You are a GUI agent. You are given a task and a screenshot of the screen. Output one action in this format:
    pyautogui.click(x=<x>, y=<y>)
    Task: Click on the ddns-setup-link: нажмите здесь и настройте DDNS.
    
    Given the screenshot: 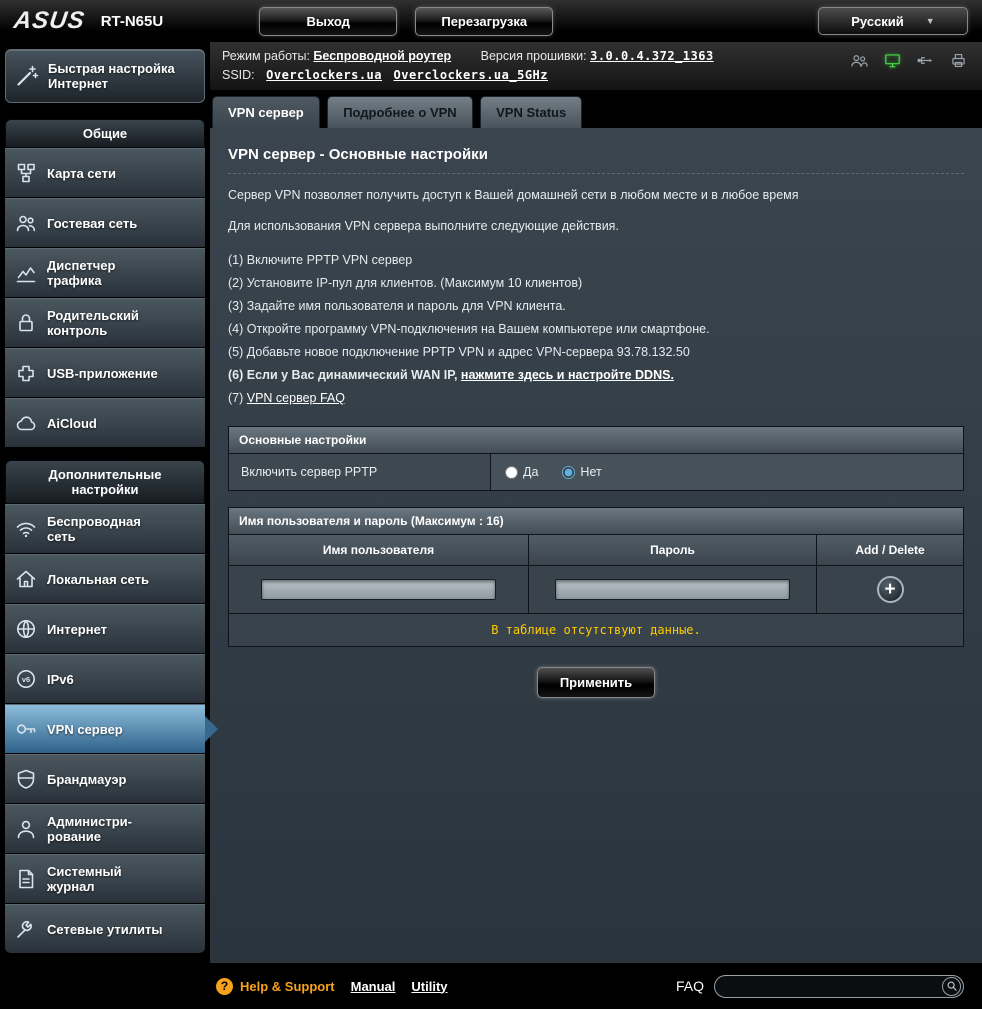 What is the action you would take?
    pyautogui.click(x=567, y=375)
    